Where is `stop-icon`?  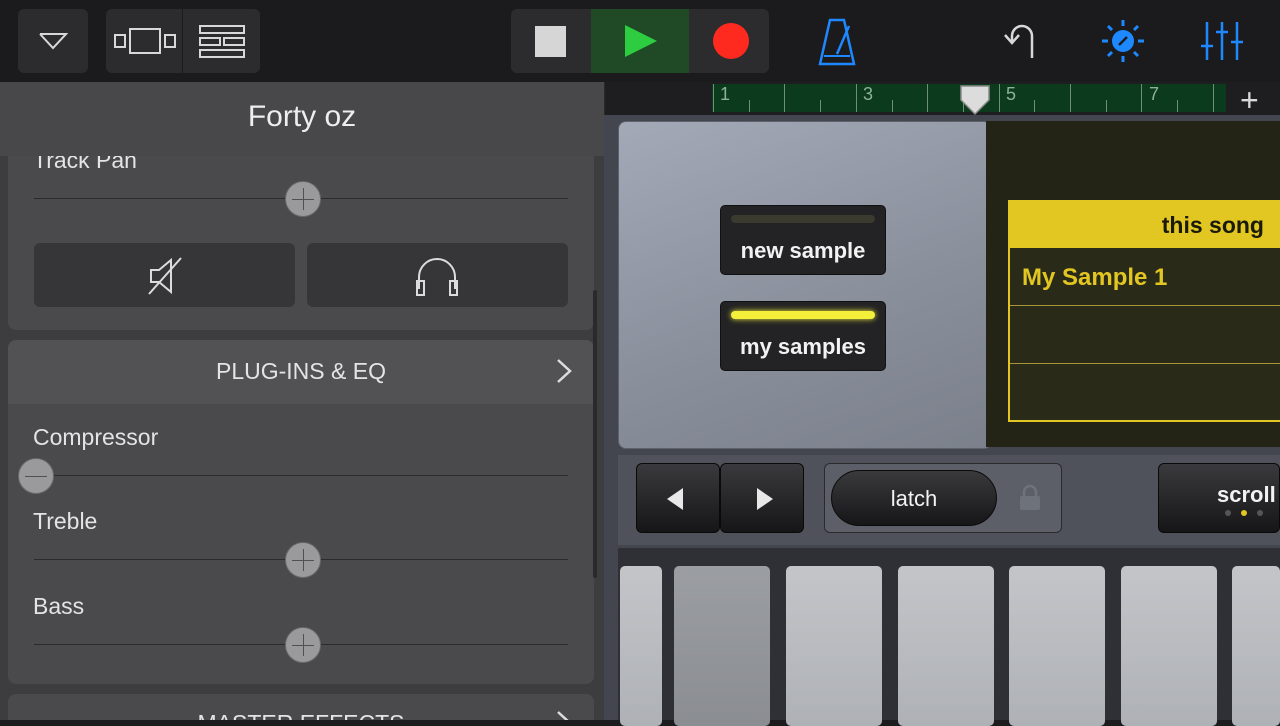 stop-icon is located at coordinates (550, 41).